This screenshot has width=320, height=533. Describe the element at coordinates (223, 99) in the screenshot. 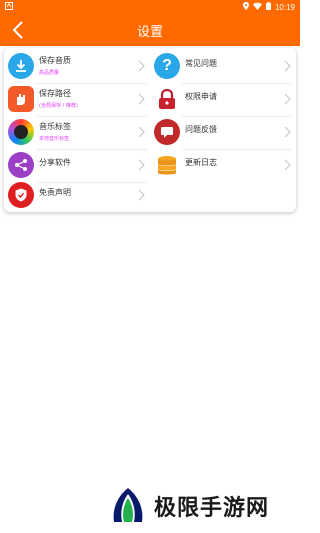

I see `menu-item-permissions: 权限申请` at that location.